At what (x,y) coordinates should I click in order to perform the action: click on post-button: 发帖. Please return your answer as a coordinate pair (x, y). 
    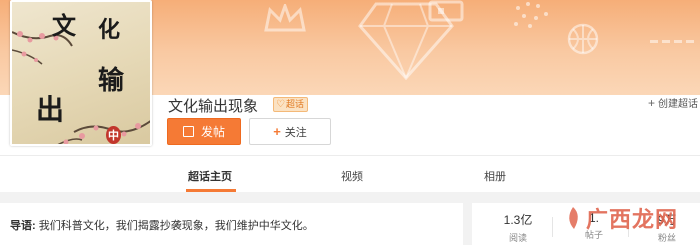
    Looking at the image, I should click on (204, 131).